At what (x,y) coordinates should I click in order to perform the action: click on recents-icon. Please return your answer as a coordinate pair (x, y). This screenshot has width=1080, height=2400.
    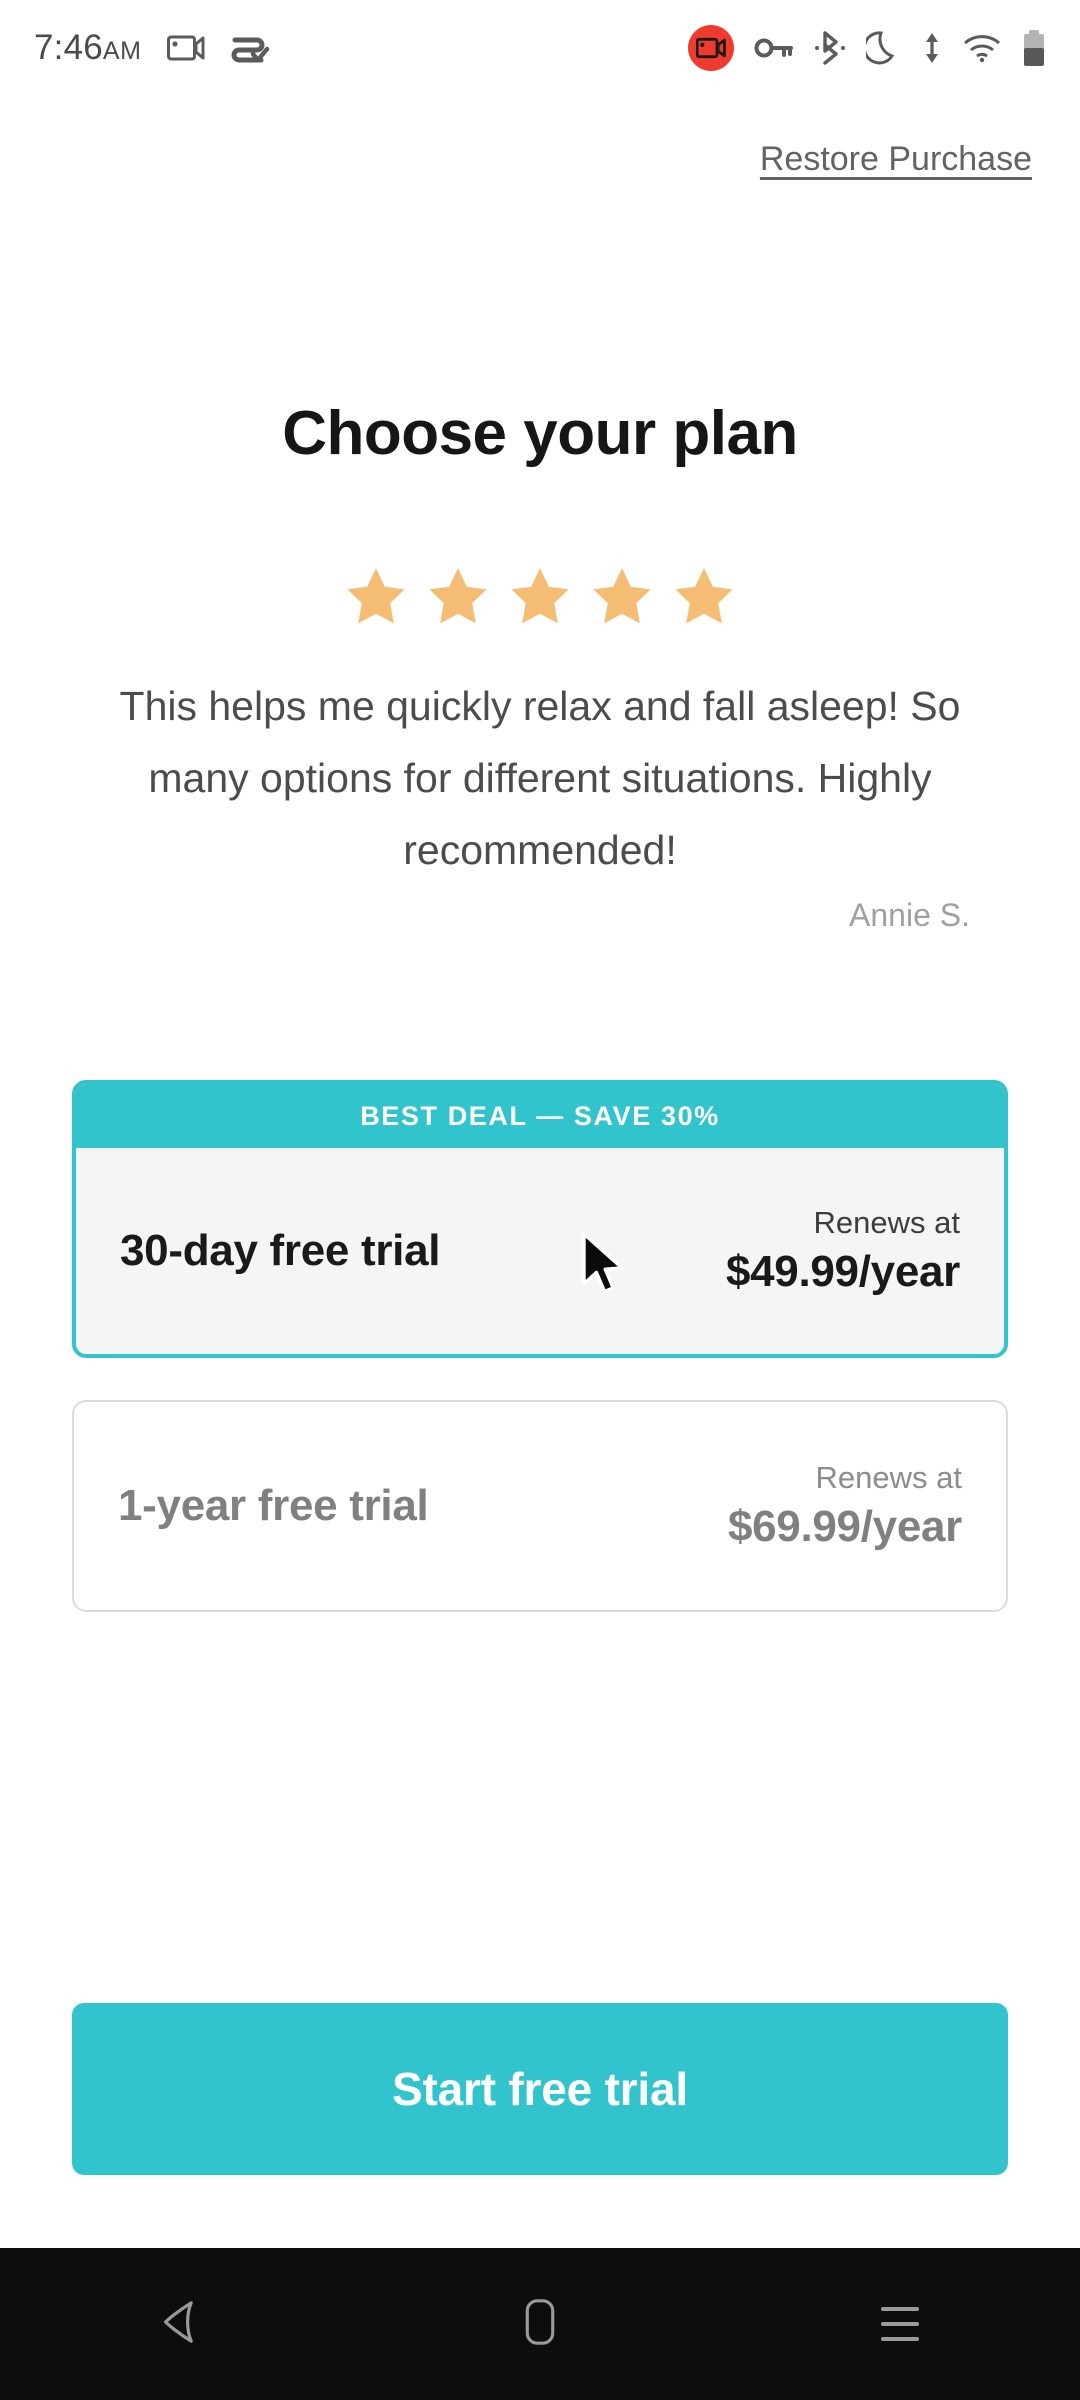
    Looking at the image, I should click on (900, 2324).